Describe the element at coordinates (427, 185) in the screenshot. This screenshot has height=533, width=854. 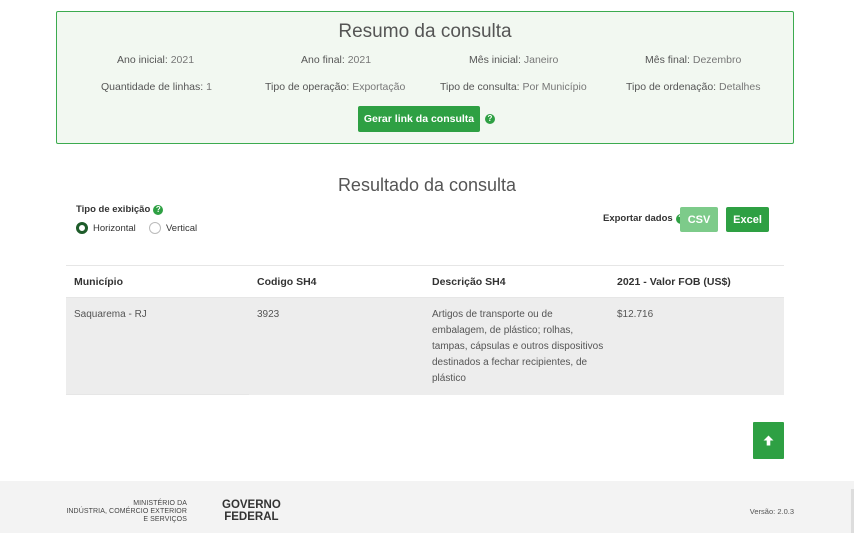
I see `result-title: Resultado da consulta` at that location.